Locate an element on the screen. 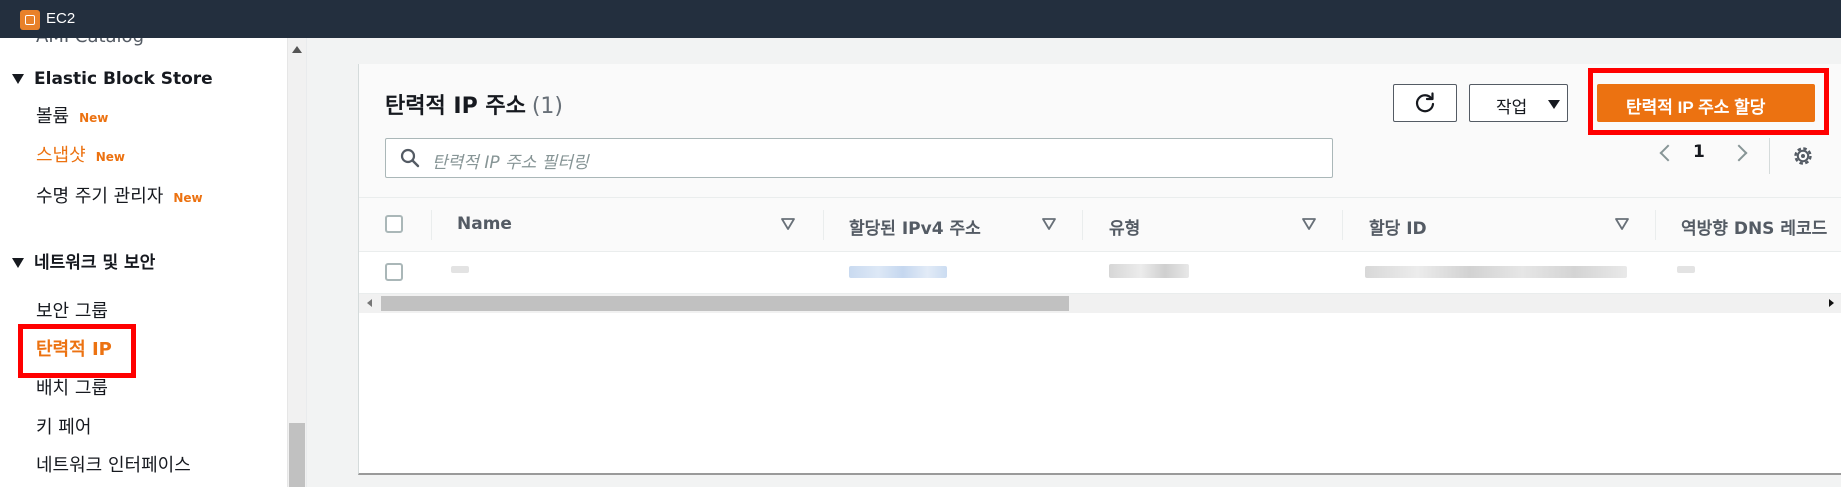 This screenshot has height=487, width=1841. gear-icon is located at coordinates (1803, 156).